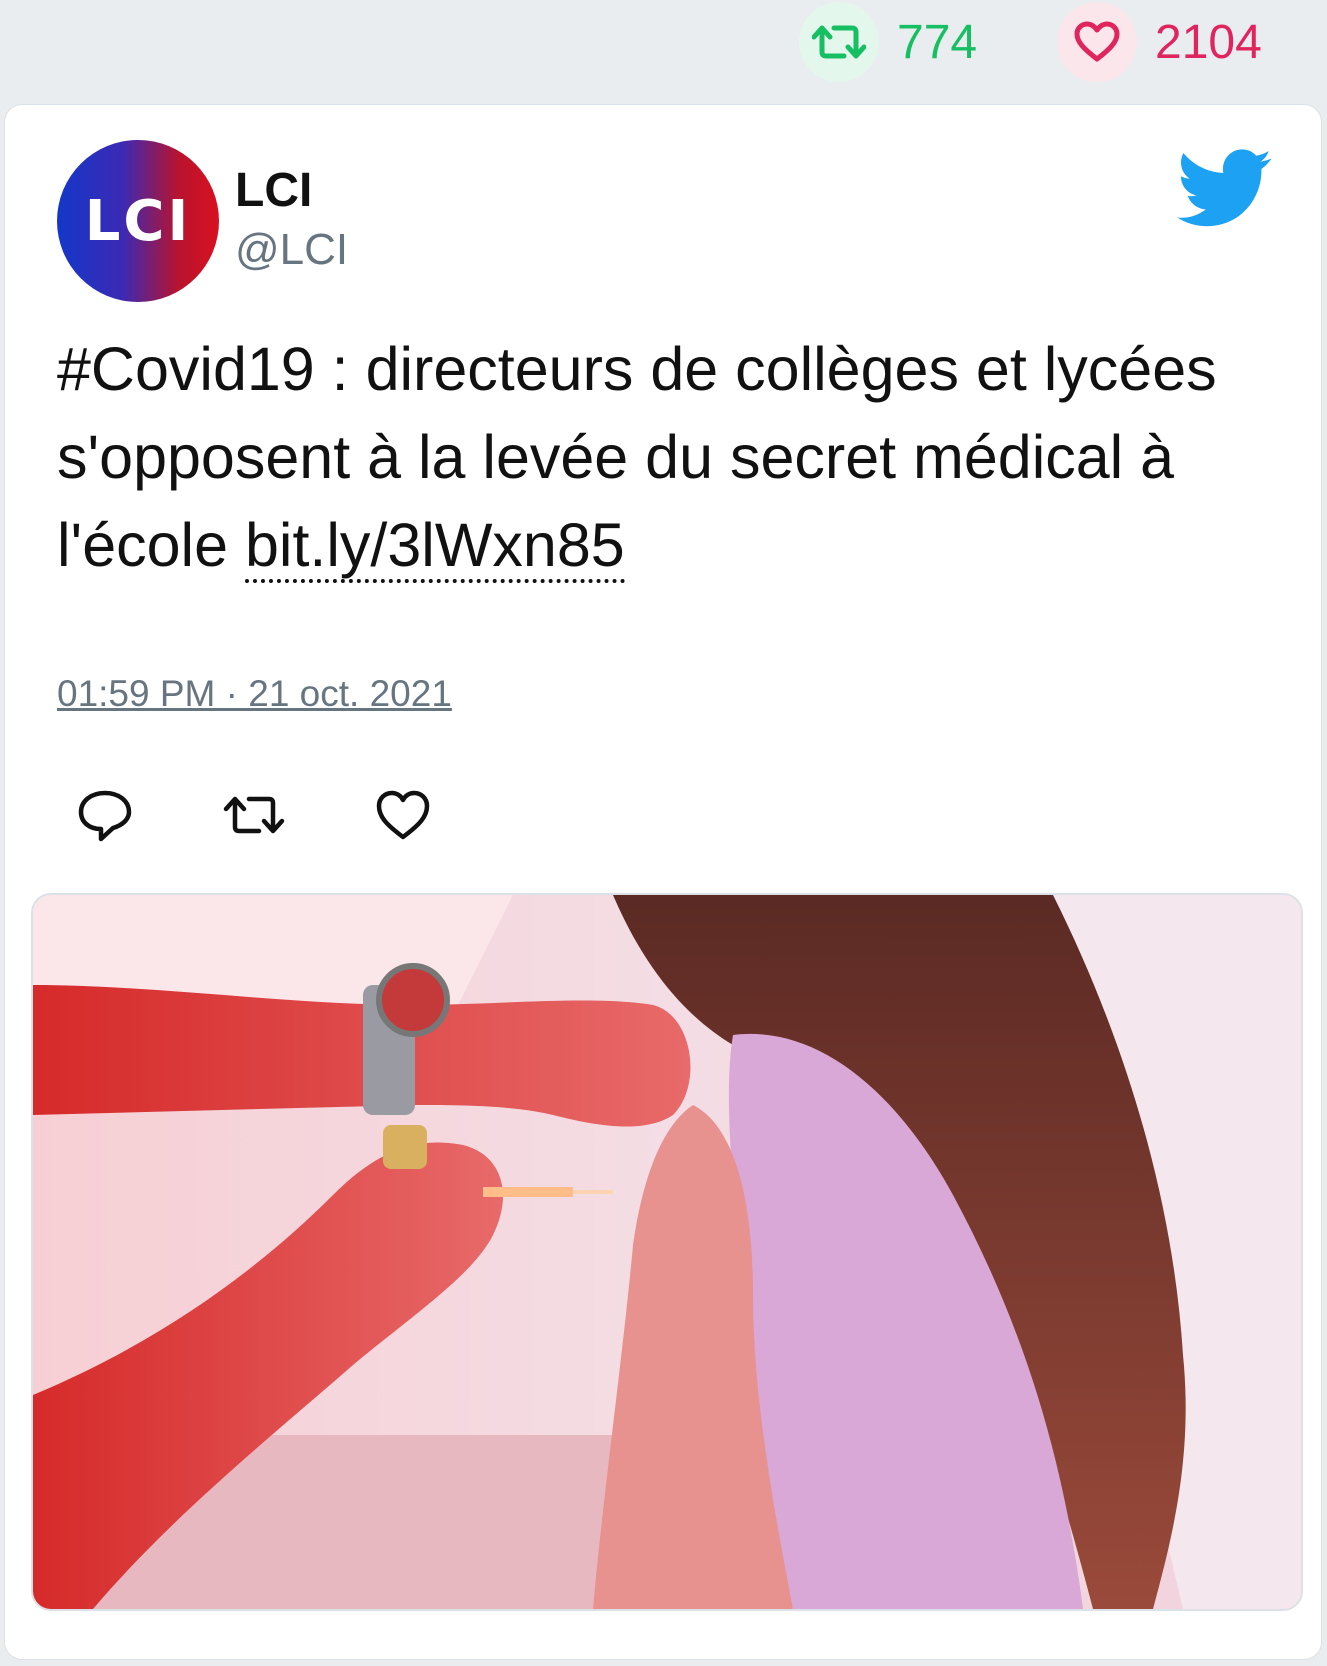 Image resolution: width=1327 pixels, height=1666 pixels. I want to click on avatar-logo-text: LCI, so click(138, 221).